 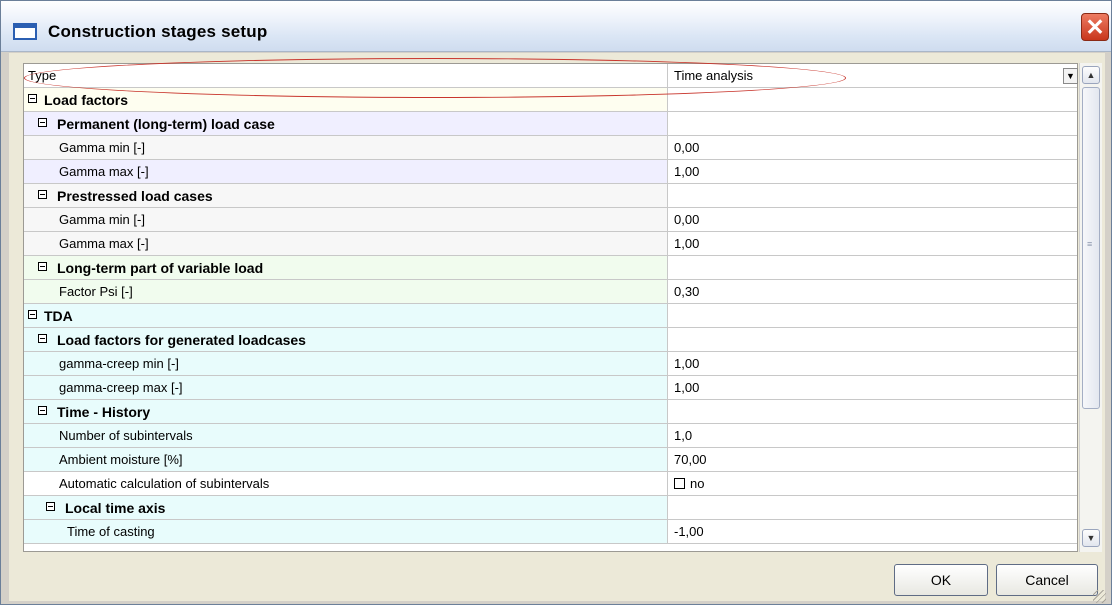 I want to click on property-value: 1,0, so click(x=872, y=436).